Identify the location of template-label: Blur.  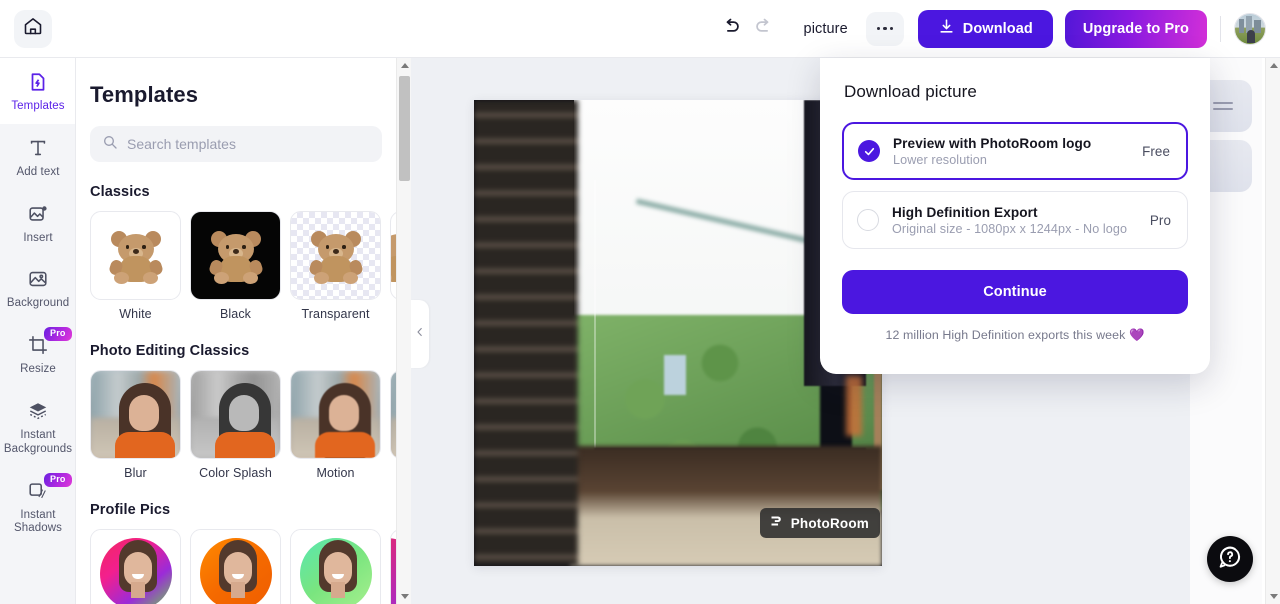
(135, 473).